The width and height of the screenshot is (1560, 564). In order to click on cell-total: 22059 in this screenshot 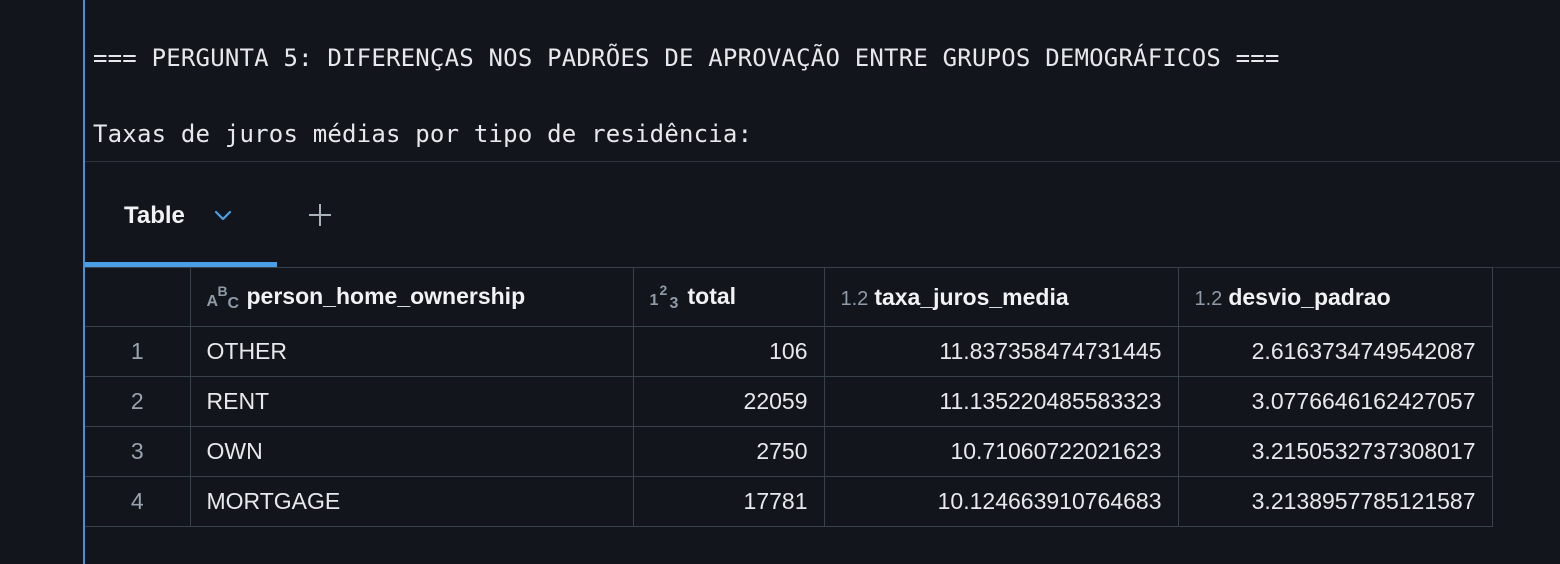, I will do `click(728, 401)`.